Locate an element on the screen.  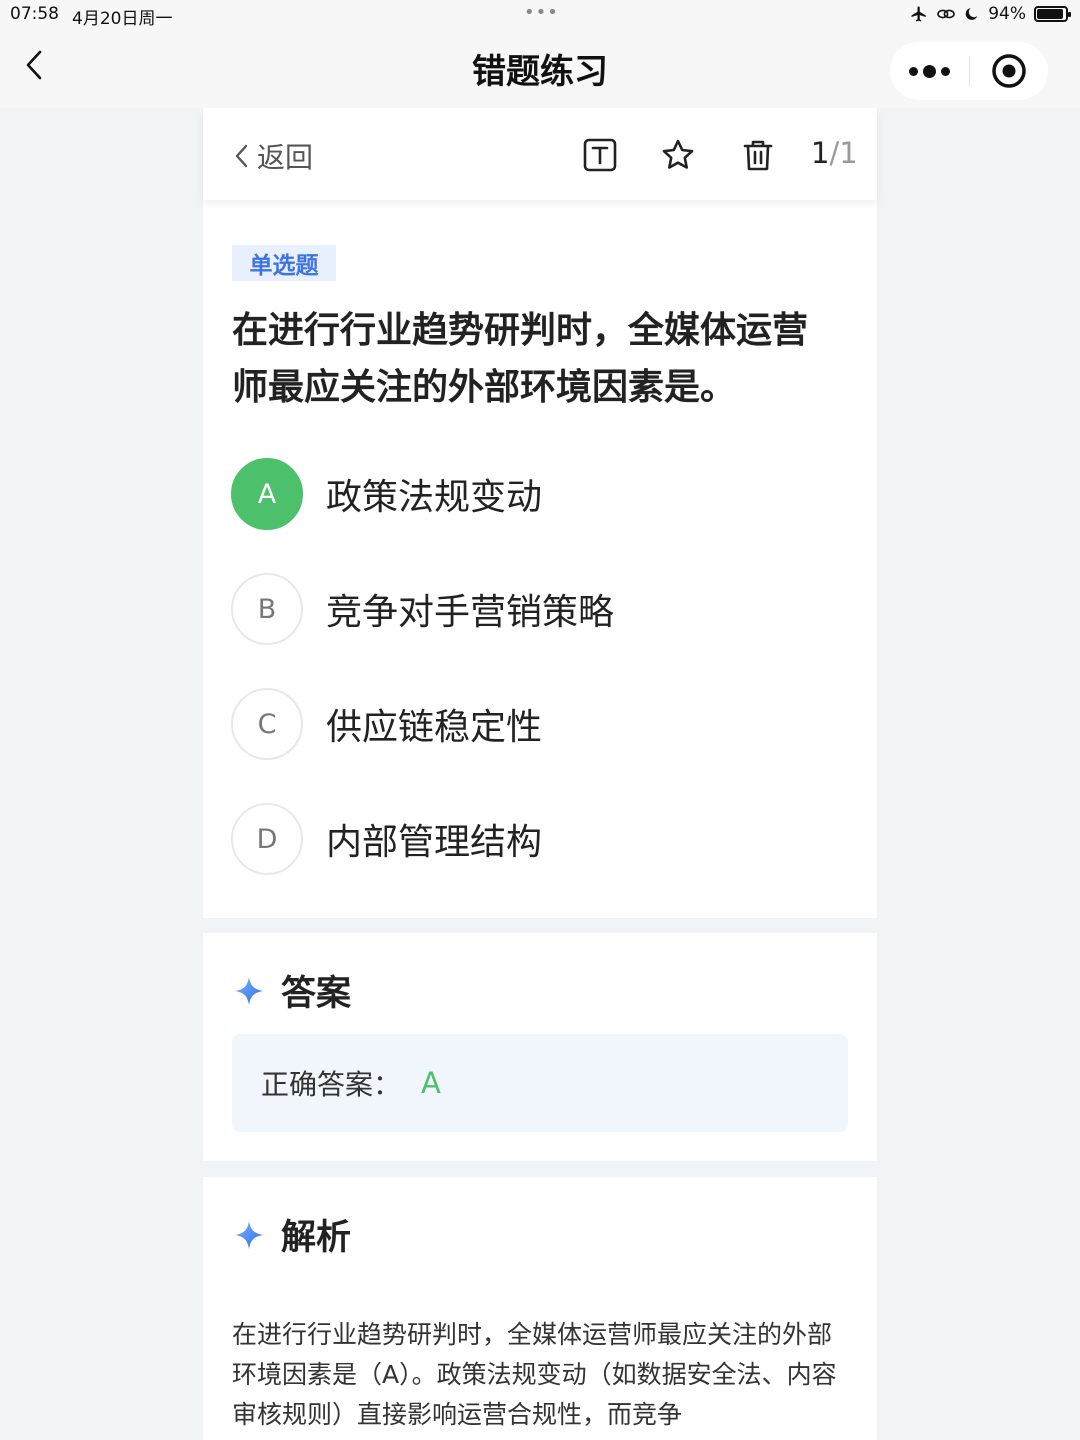
analysis-header: 解析 is located at coordinates (292, 1234).